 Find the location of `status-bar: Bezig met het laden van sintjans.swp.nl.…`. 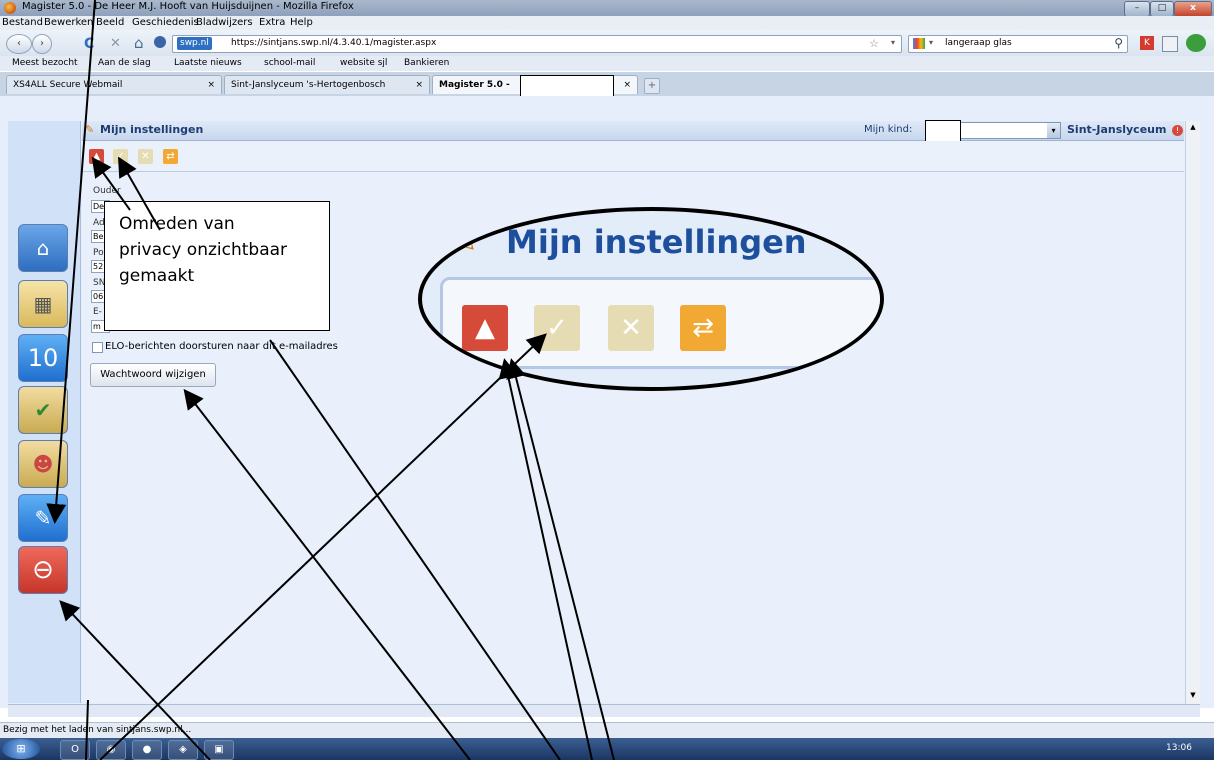

status-bar: Bezig met het laden van sintjans.swp.nl.… is located at coordinates (607, 730).